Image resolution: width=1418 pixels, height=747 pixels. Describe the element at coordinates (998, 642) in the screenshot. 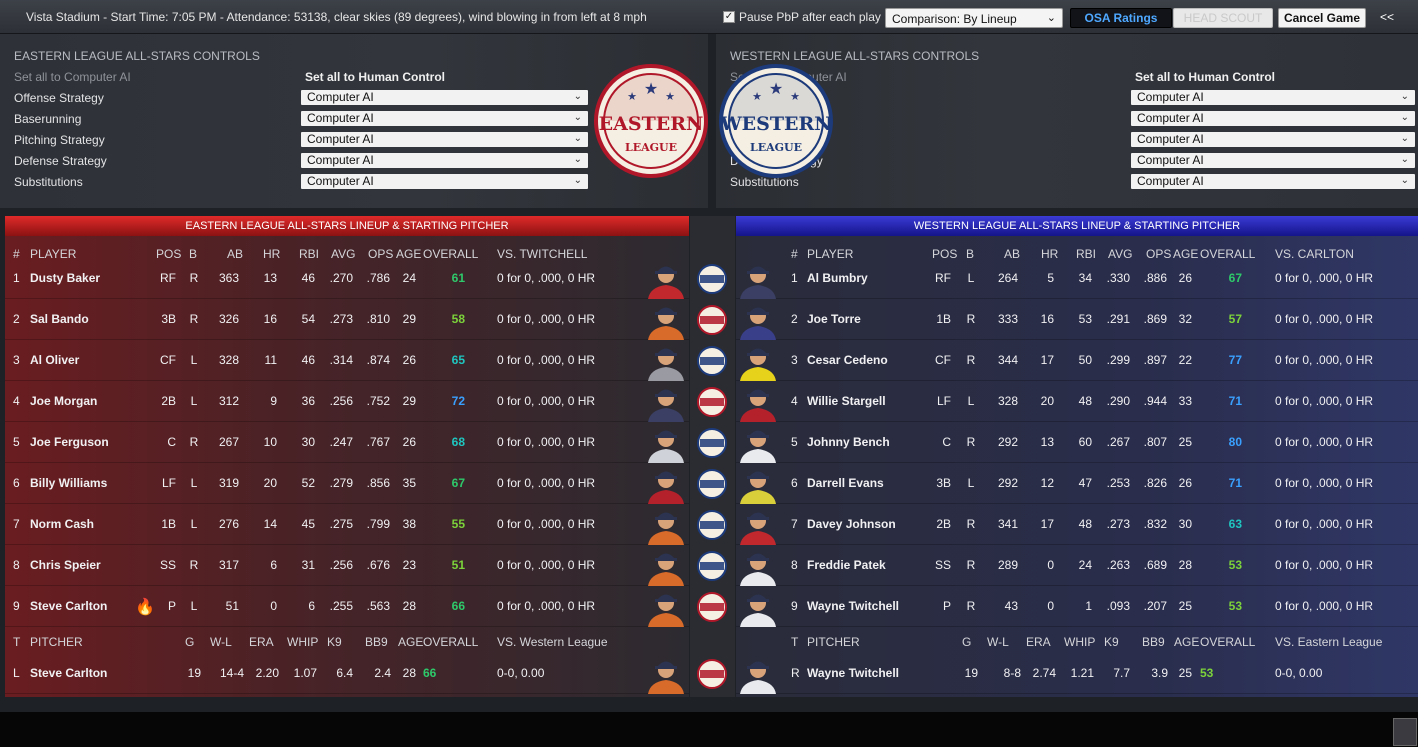

I see `pitcher-header-wl: W-L` at that location.